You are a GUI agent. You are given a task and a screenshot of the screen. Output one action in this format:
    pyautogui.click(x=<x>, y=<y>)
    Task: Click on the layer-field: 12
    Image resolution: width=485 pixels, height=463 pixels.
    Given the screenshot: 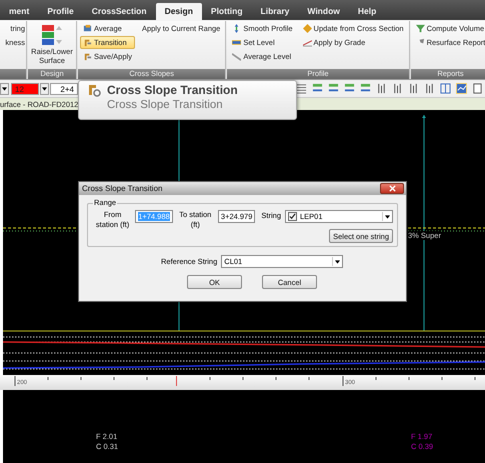 What is the action you would take?
    pyautogui.click(x=25, y=88)
    